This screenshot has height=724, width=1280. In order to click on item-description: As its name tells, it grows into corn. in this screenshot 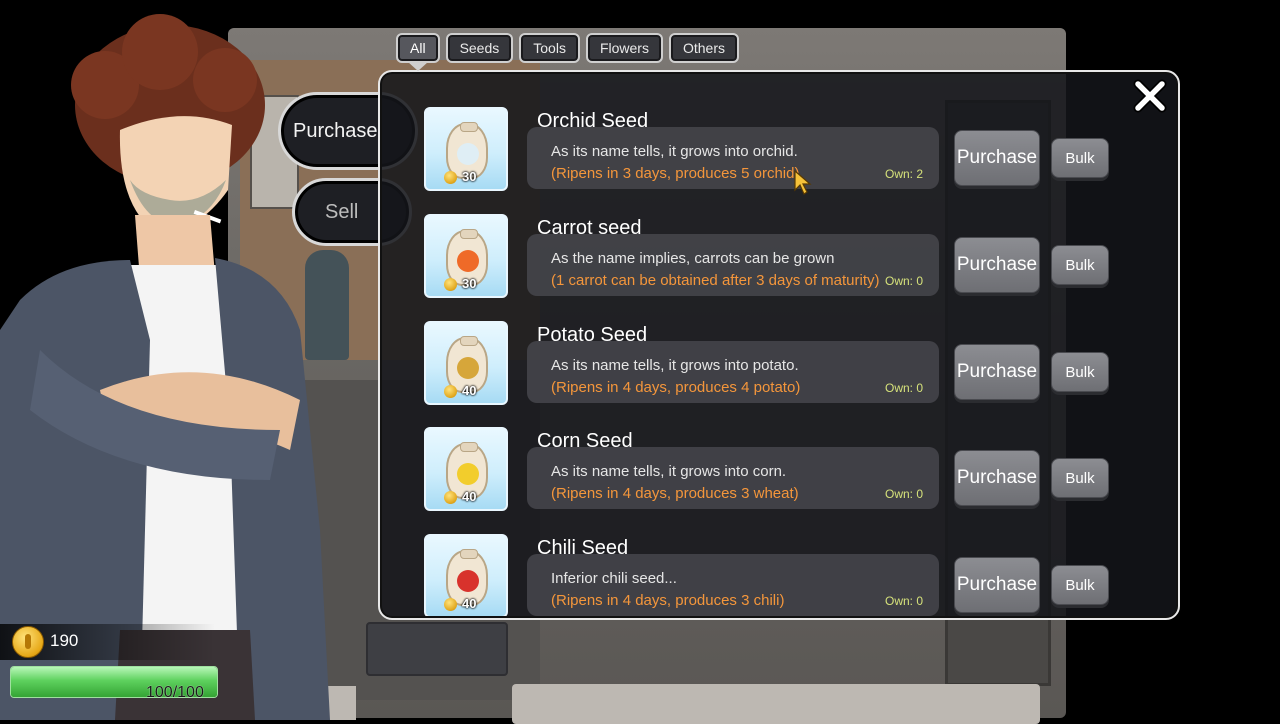, I will do `click(669, 471)`.